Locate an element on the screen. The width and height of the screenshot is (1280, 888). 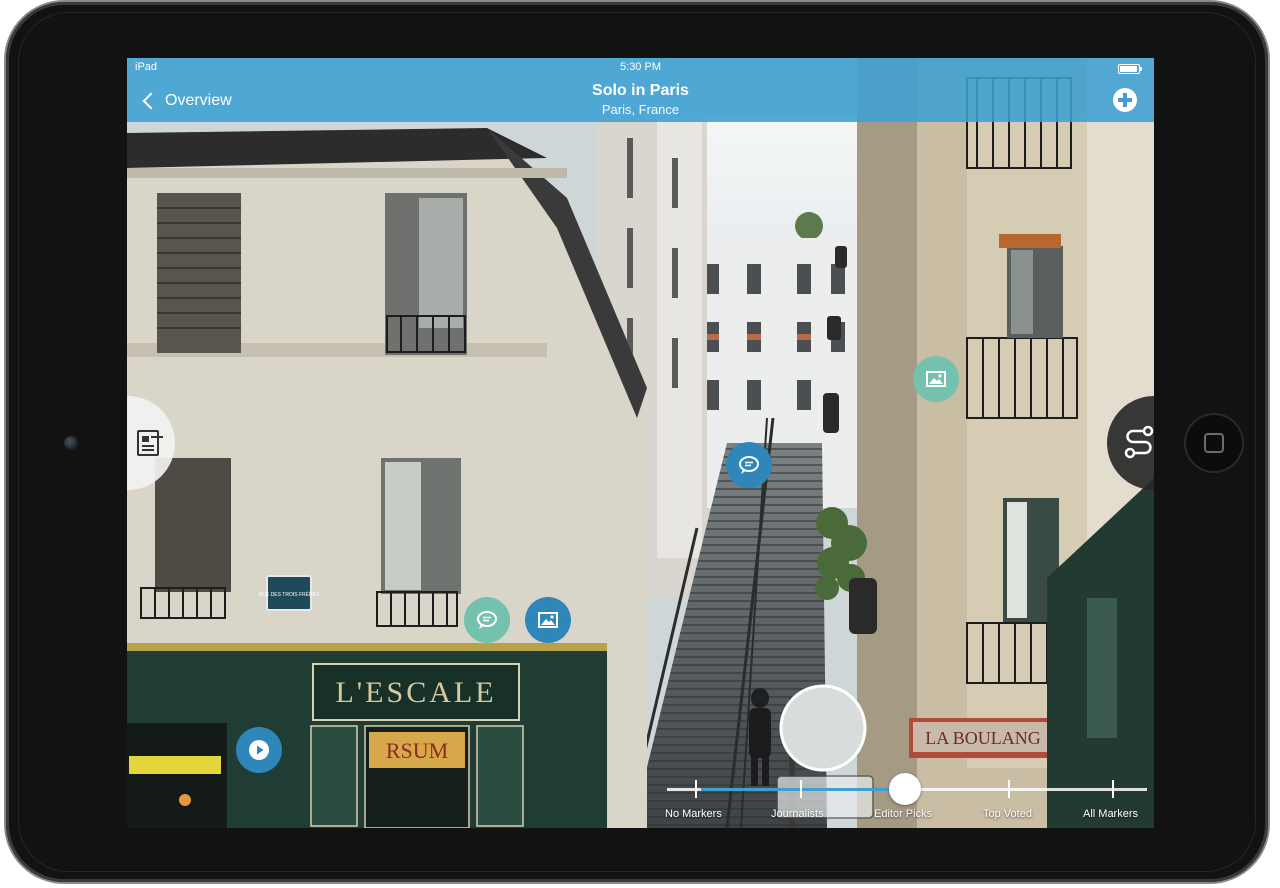
battery-icon is located at coordinates (1130, 69).